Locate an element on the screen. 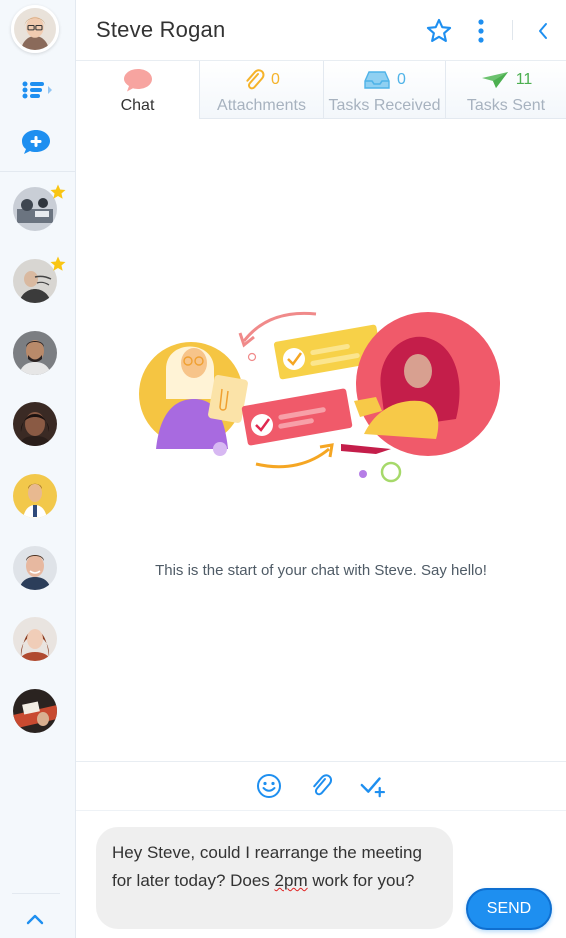  composer-toolbar is located at coordinates (321, 786).